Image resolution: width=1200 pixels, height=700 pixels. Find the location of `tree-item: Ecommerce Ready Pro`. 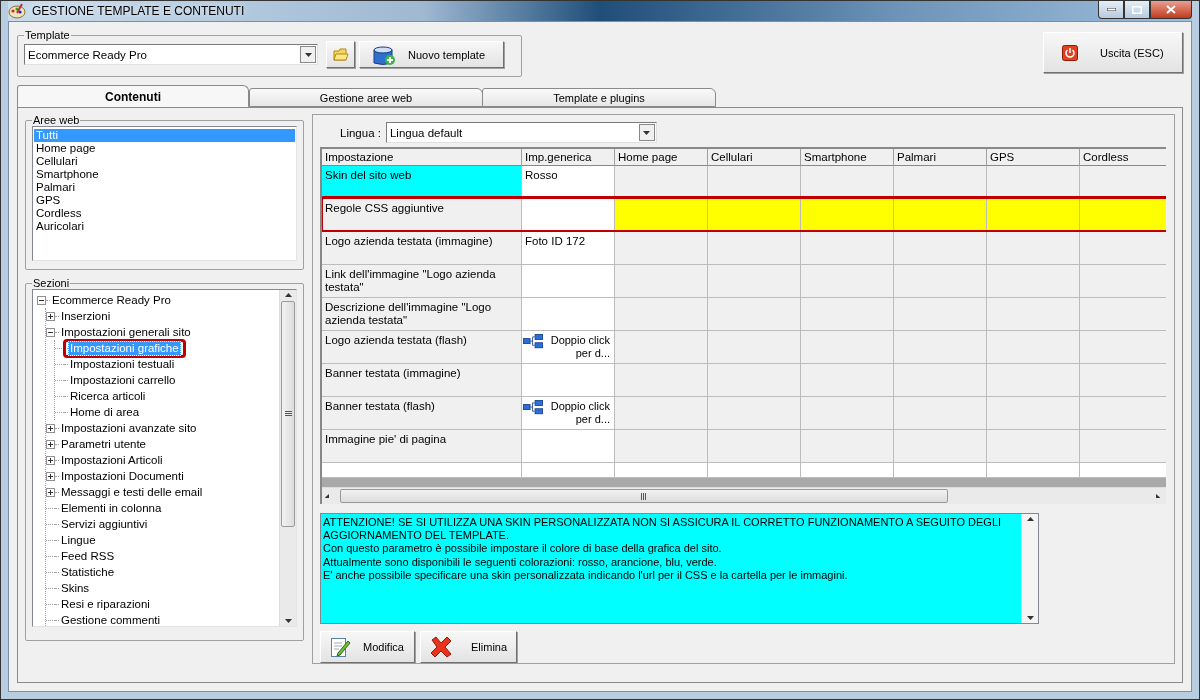

tree-item: Ecommerce Ready Pro is located at coordinates (111, 300).